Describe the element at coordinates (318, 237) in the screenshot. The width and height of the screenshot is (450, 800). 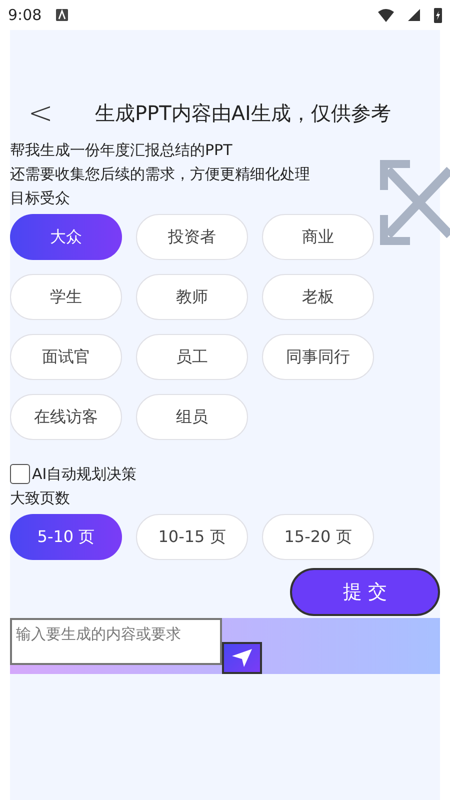
I see `audience-option: 商业` at that location.